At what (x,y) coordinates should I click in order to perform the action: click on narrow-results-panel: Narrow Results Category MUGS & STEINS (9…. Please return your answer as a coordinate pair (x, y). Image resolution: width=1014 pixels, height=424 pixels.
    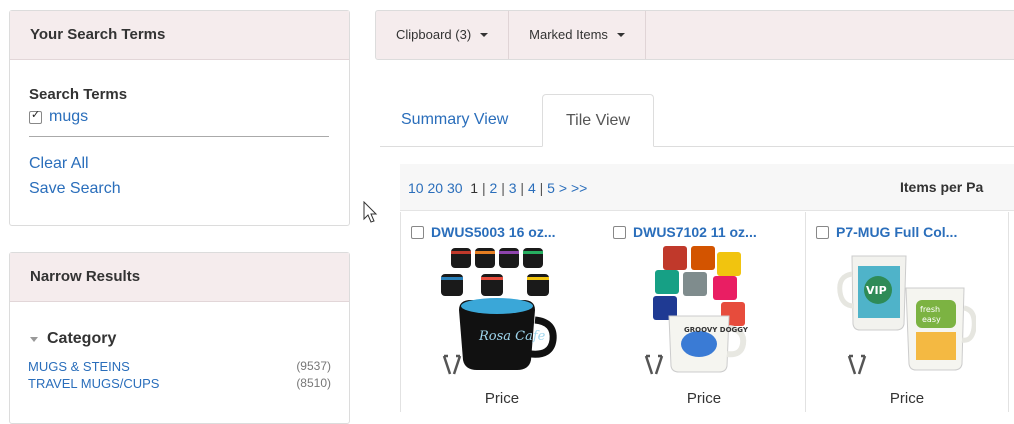
    Looking at the image, I should click on (179, 338).